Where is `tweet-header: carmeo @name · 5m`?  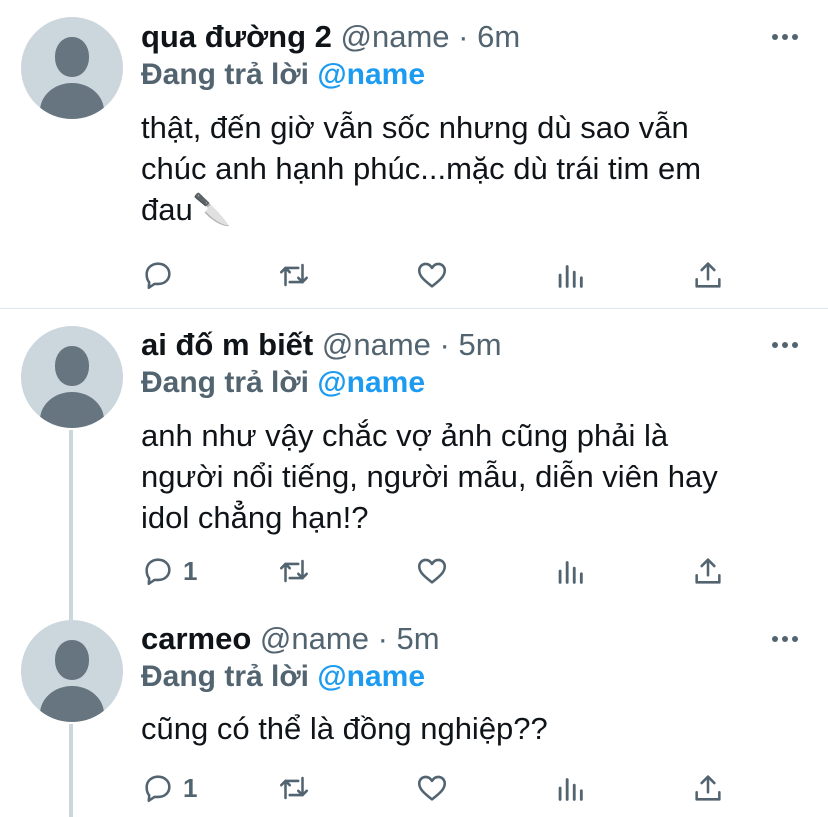
tweet-header: carmeo @name · 5m is located at coordinates (290, 639).